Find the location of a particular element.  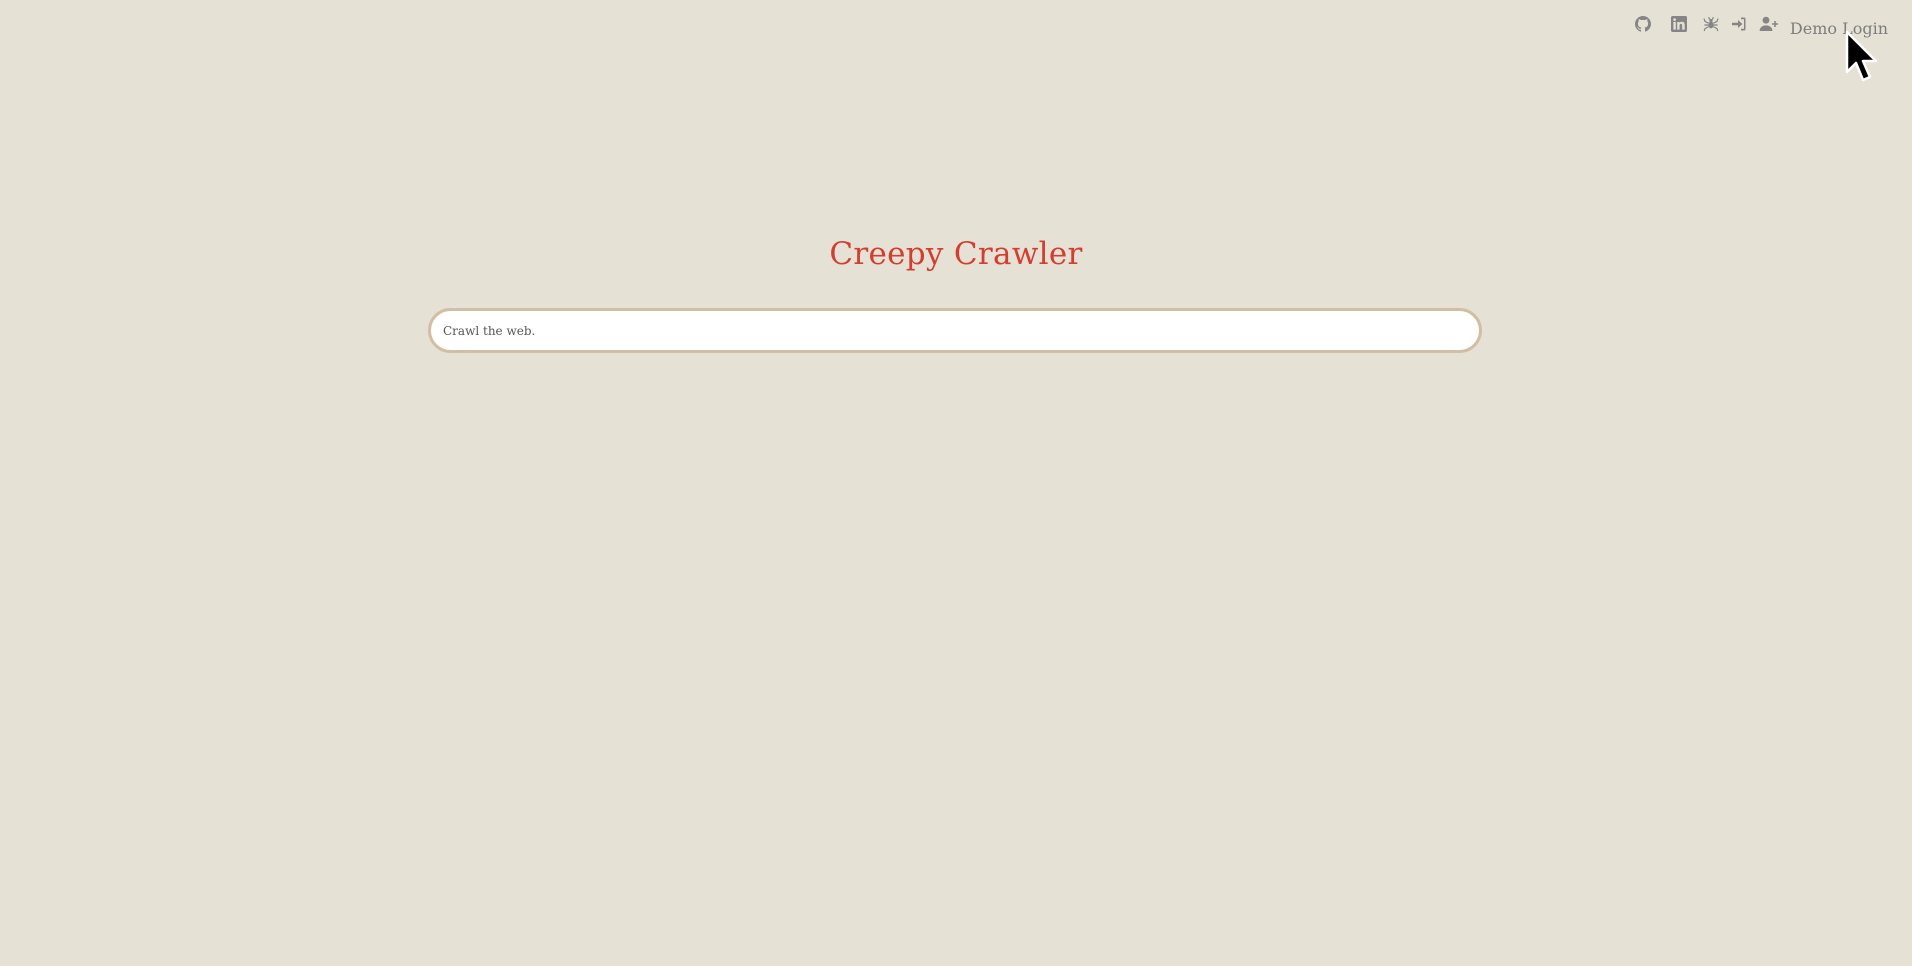

spider-icon is located at coordinates (1711, 24).